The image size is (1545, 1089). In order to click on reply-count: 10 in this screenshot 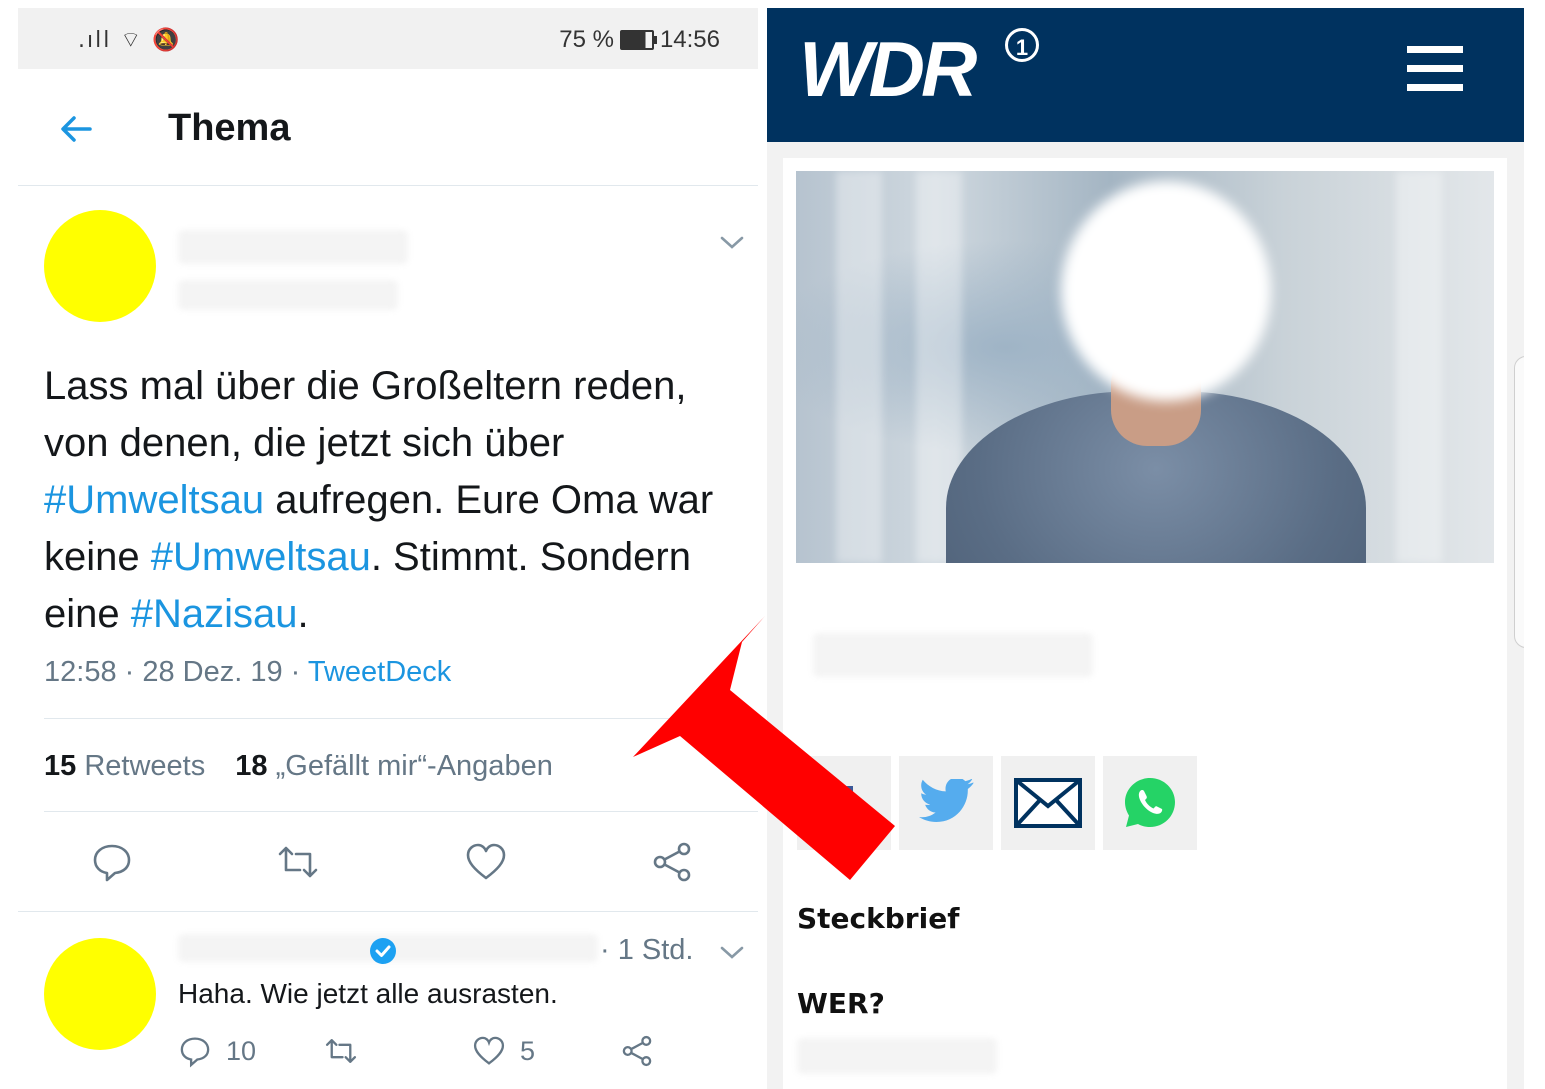, I will do `click(241, 1050)`.